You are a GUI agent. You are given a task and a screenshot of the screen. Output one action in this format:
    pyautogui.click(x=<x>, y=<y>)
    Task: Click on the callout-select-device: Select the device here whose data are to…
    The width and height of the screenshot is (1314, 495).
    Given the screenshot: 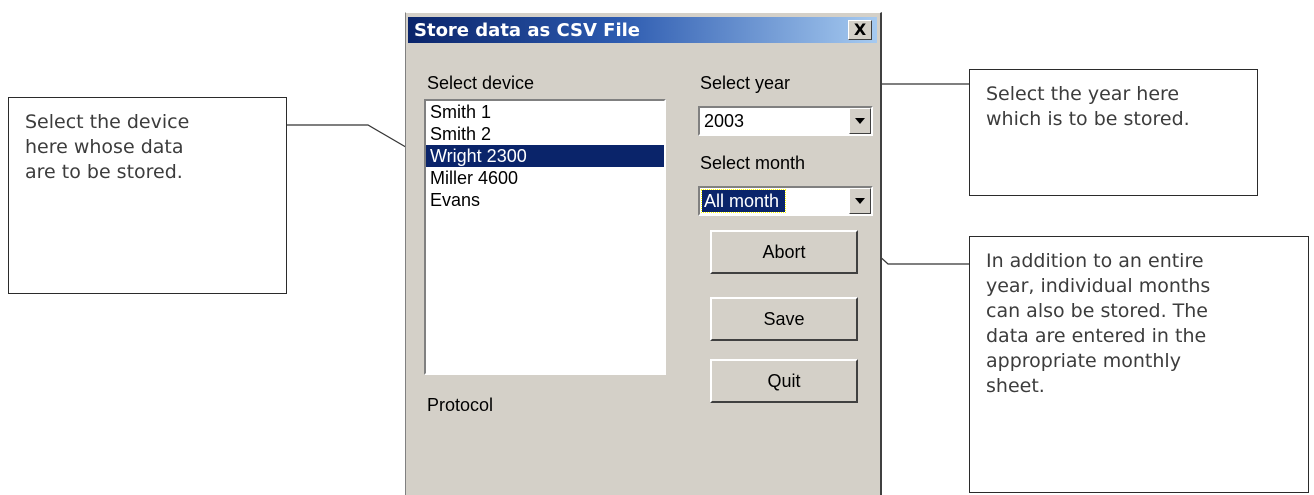 What is the action you would take?
    pyautogui.click(x=147, y=195)
    